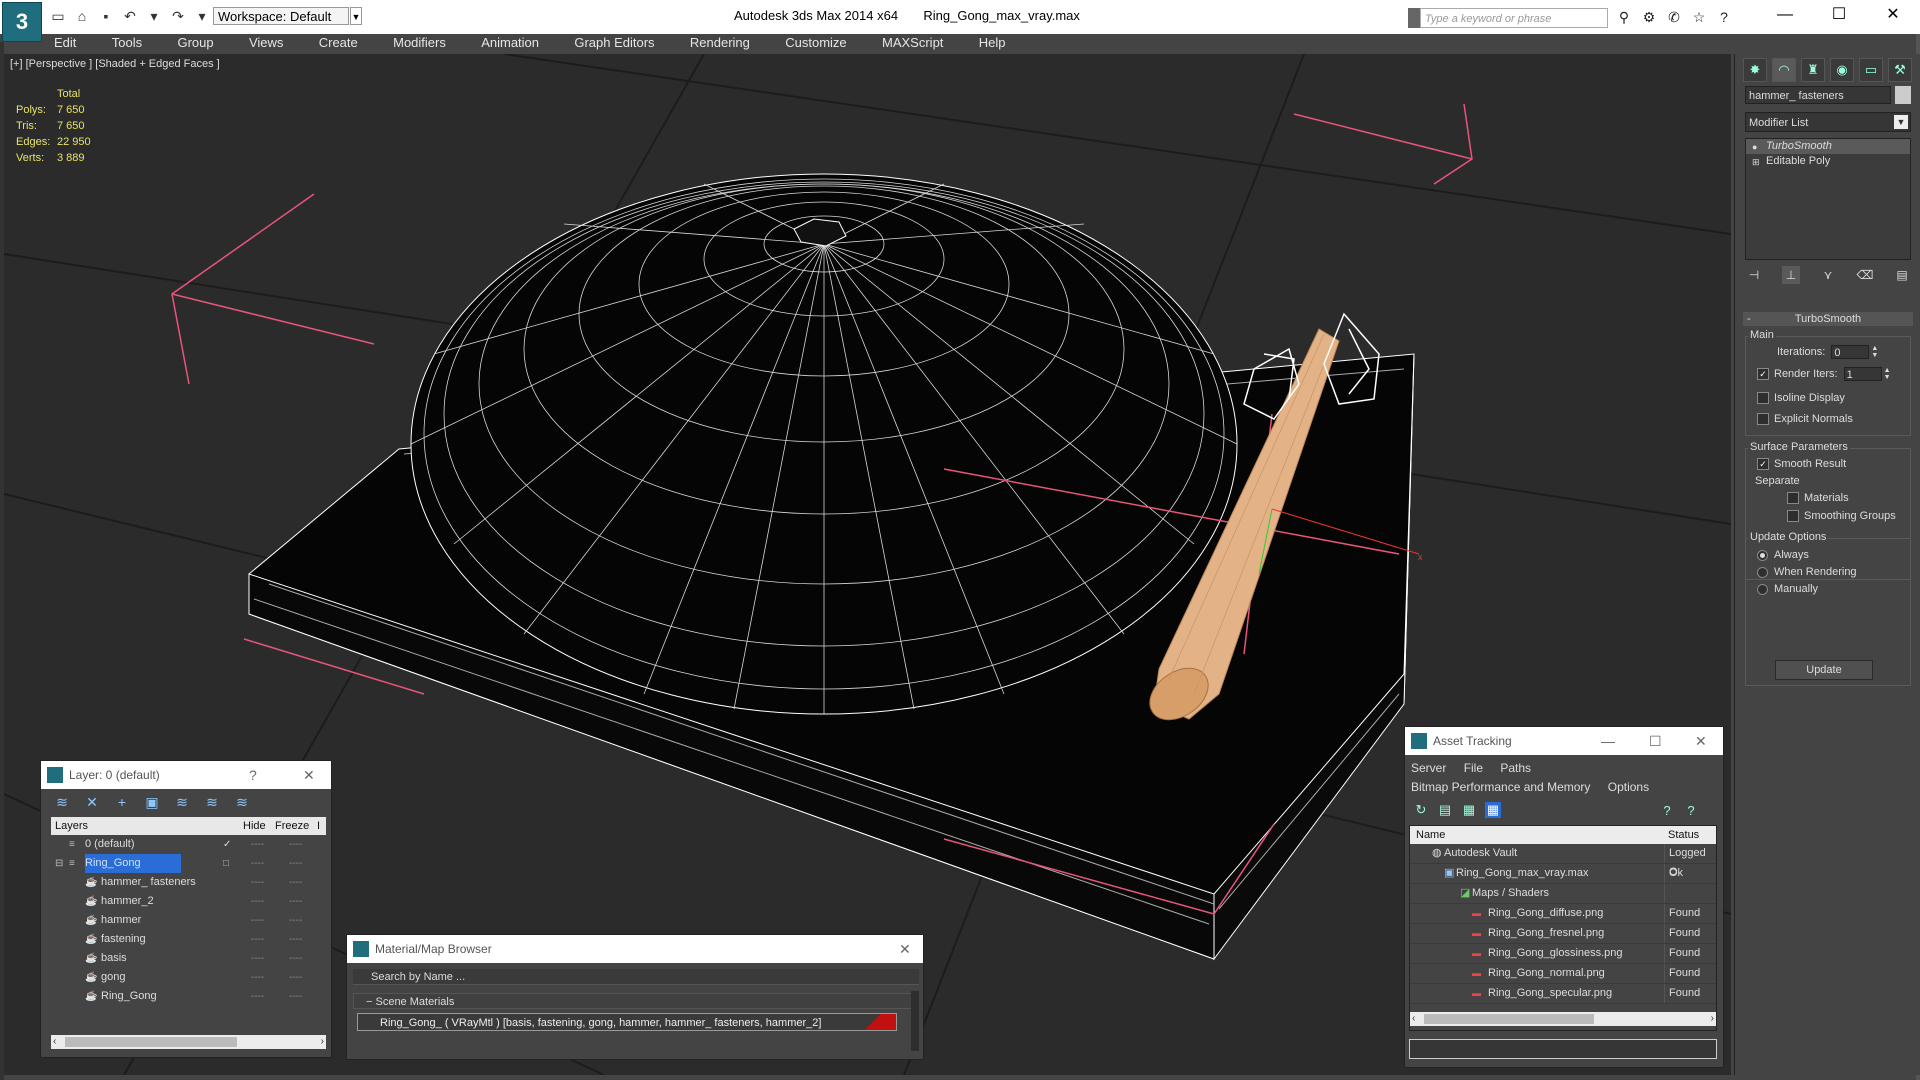 This screenshot has height=1080, width=1920. Describe the element at coordinates (1824, 670) in the screenshot. I see `update-button: Update` at that location.